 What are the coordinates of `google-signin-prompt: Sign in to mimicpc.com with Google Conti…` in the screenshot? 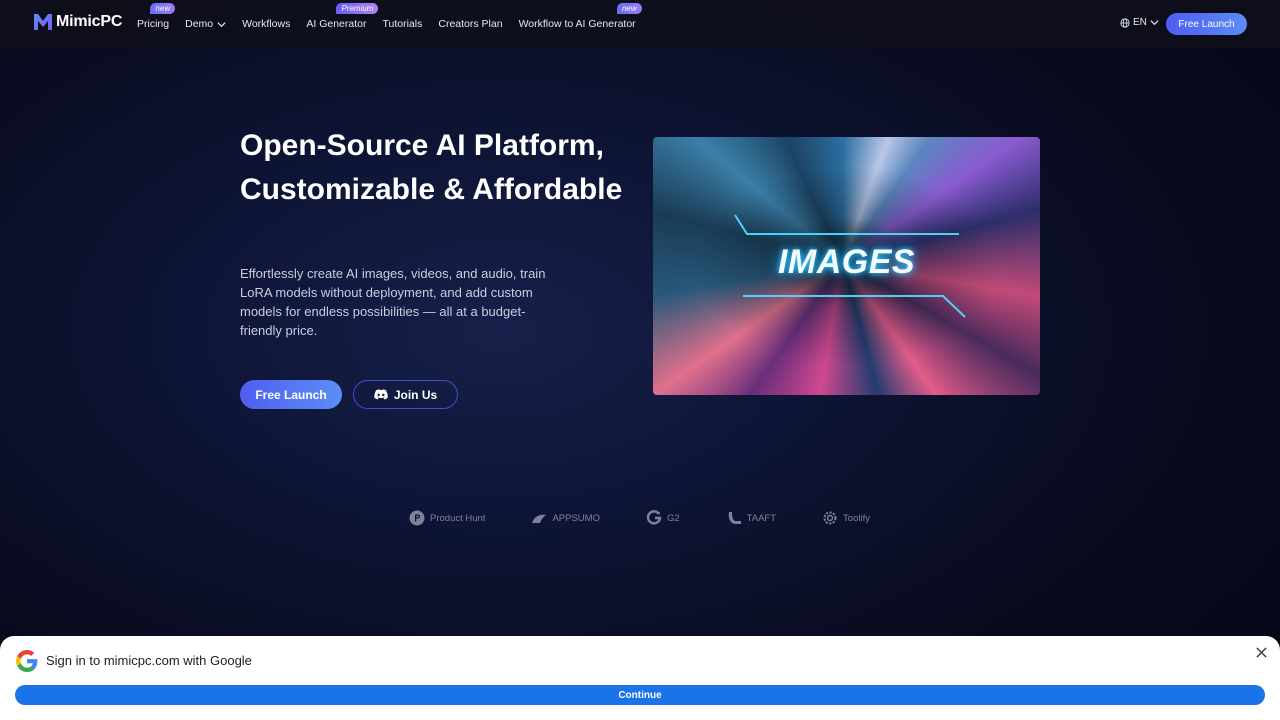 It's located at (640, 678).